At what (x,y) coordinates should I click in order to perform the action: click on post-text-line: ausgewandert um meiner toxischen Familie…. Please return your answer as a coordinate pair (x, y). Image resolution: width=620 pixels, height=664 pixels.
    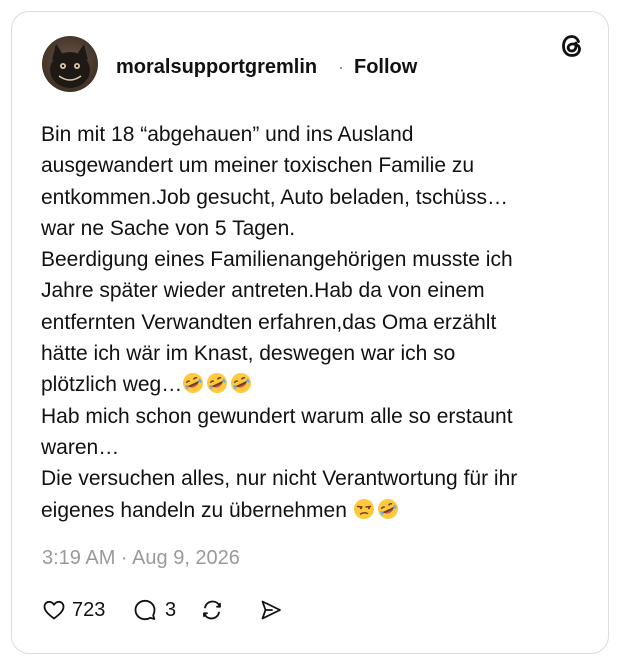
    Looking at the image, I should click on (258, 166).